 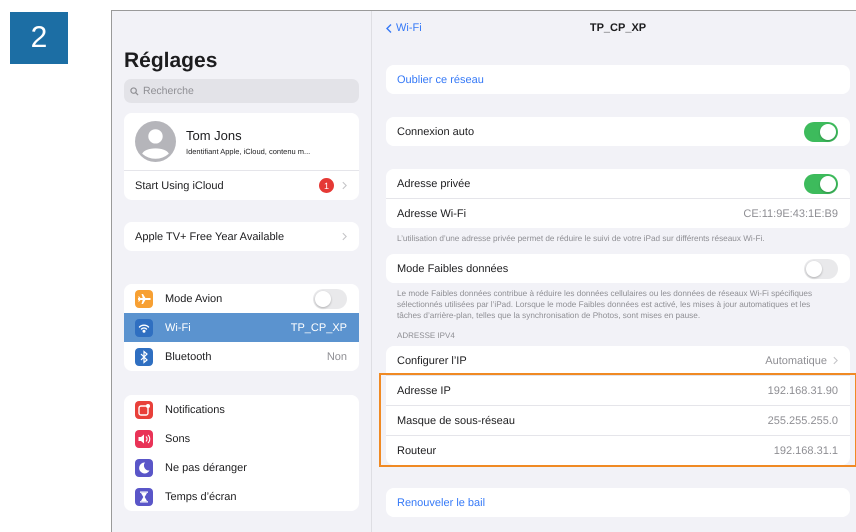 I want to click on settings-item: Temps d’écran, so click(x=241, y=496).